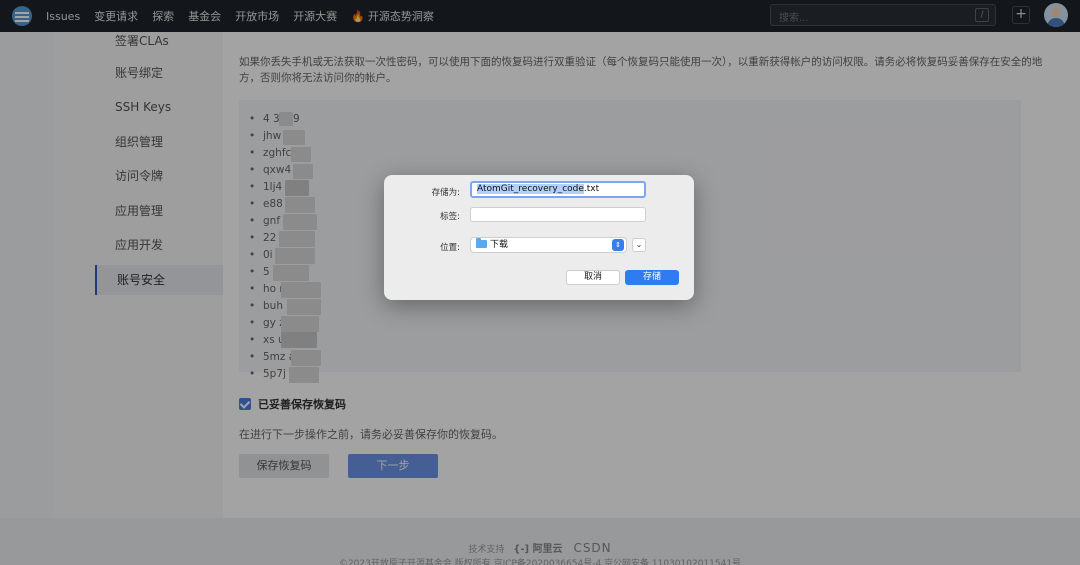 This screenshot has height=565, width=1080. I want to click on tags-label: 标签:, so click(450, 217).